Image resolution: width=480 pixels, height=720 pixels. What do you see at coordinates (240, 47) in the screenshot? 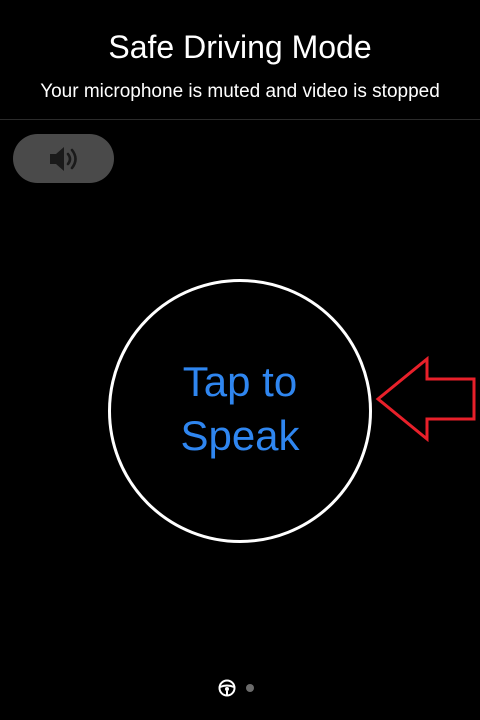
I see `page-title: Safe Driving Mode` at bounding box center [240, 47].